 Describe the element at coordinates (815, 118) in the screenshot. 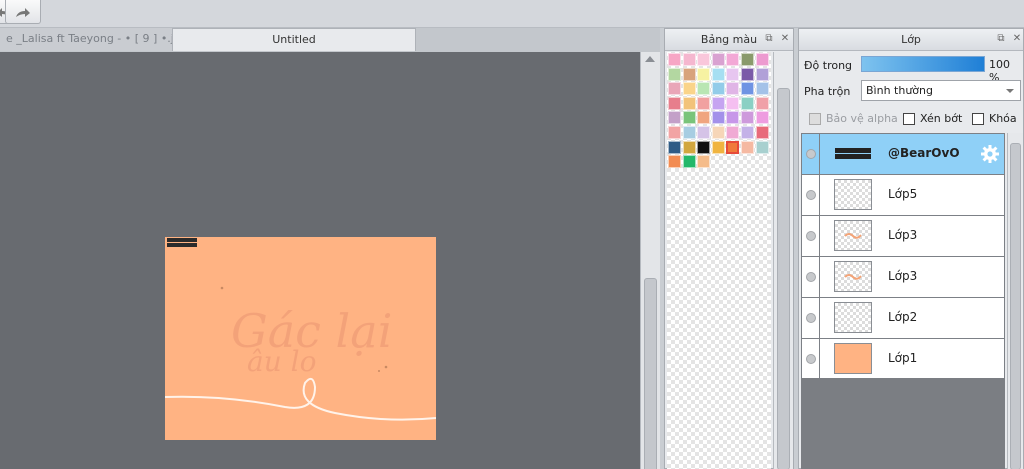

I see `protect-alpha-checkbox` at that location.